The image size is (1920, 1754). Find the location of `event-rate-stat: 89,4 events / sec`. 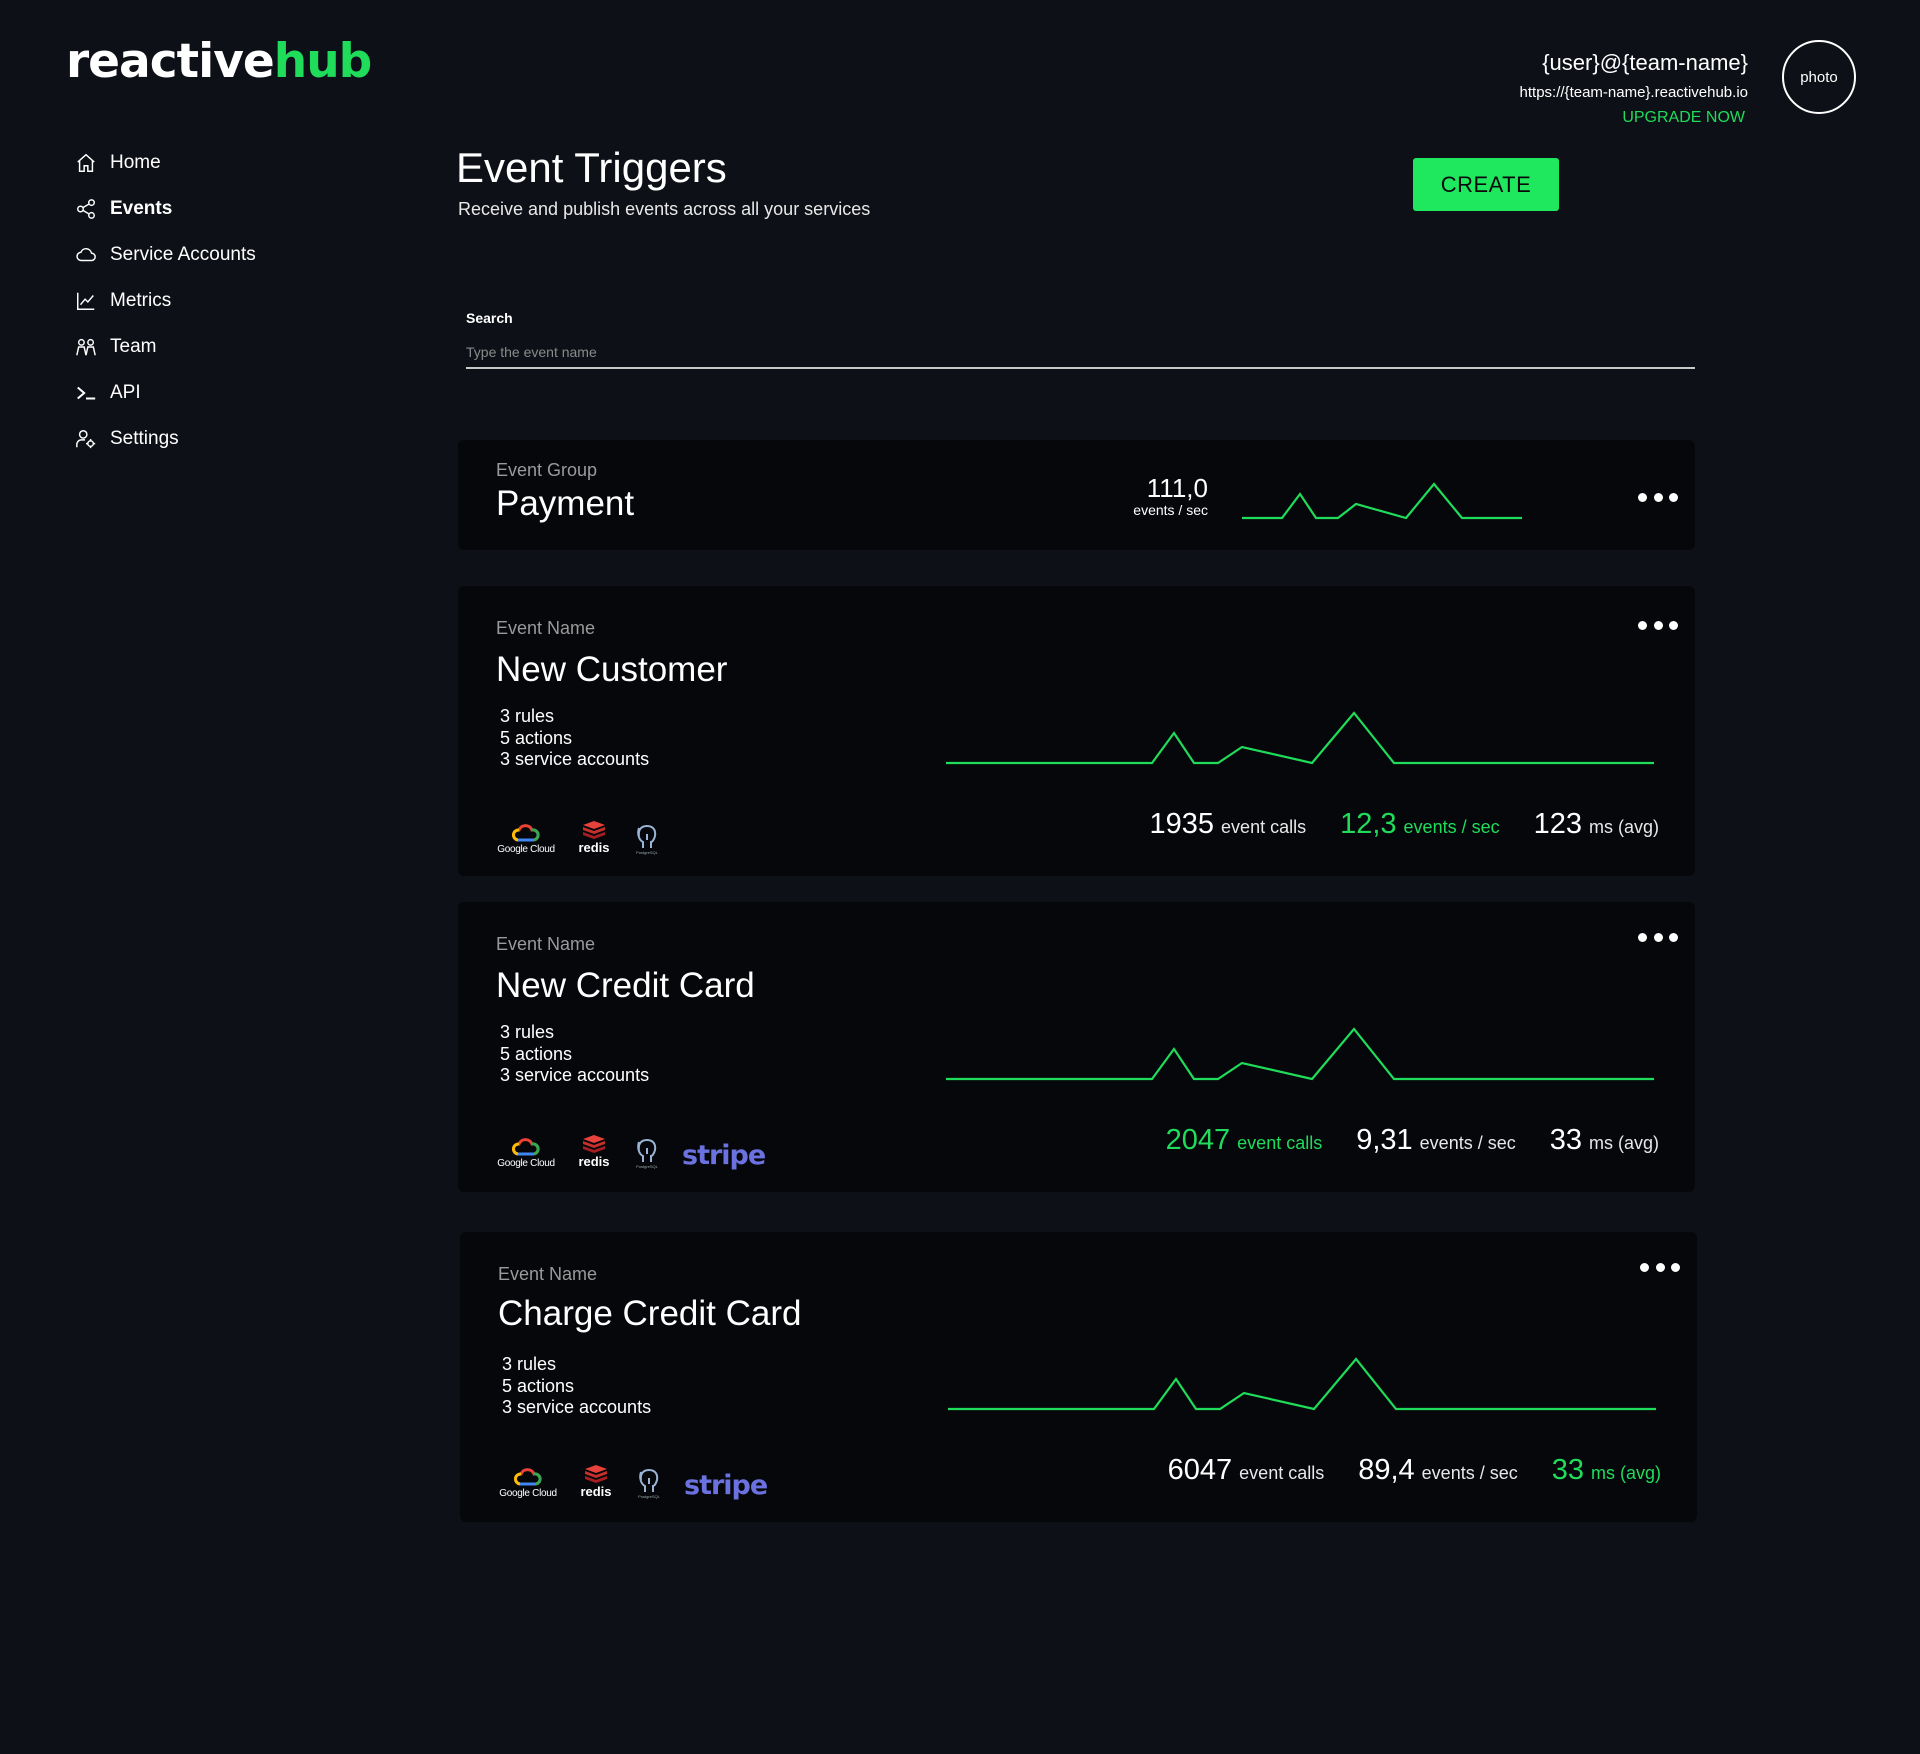

event-rate-stat: 89,4 events / sec is located at coordinates (1438, 1470).